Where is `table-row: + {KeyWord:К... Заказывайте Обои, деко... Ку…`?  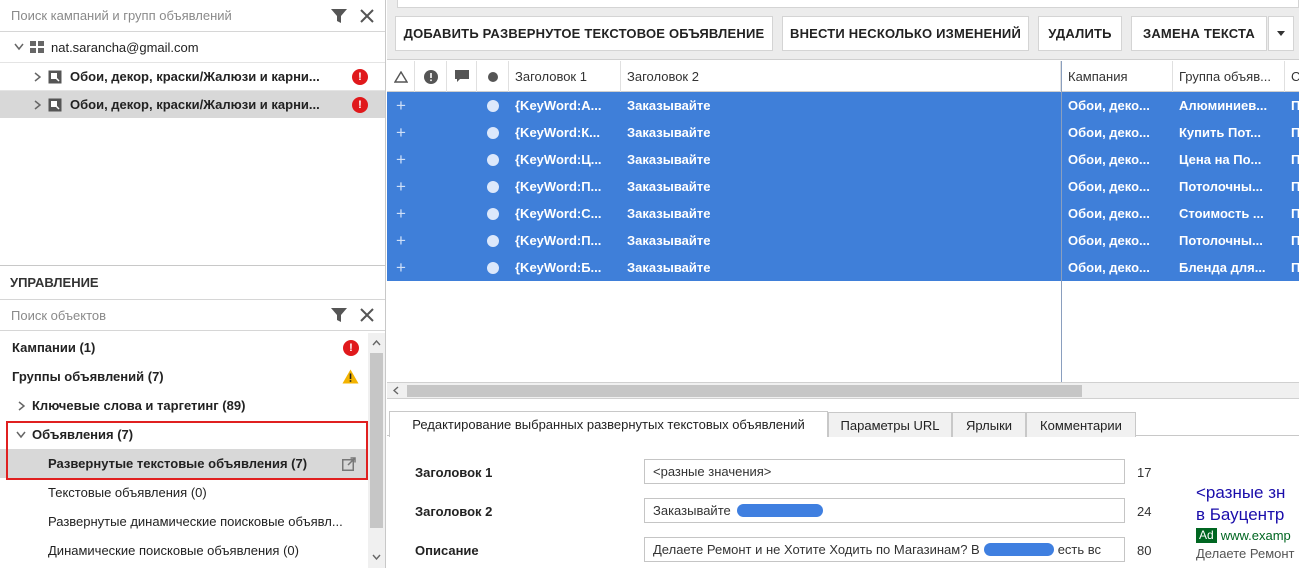
table-row: + {KeyWord:К... Заказывайте Обои, деко... Ку… is located at coordinates (843, 132).